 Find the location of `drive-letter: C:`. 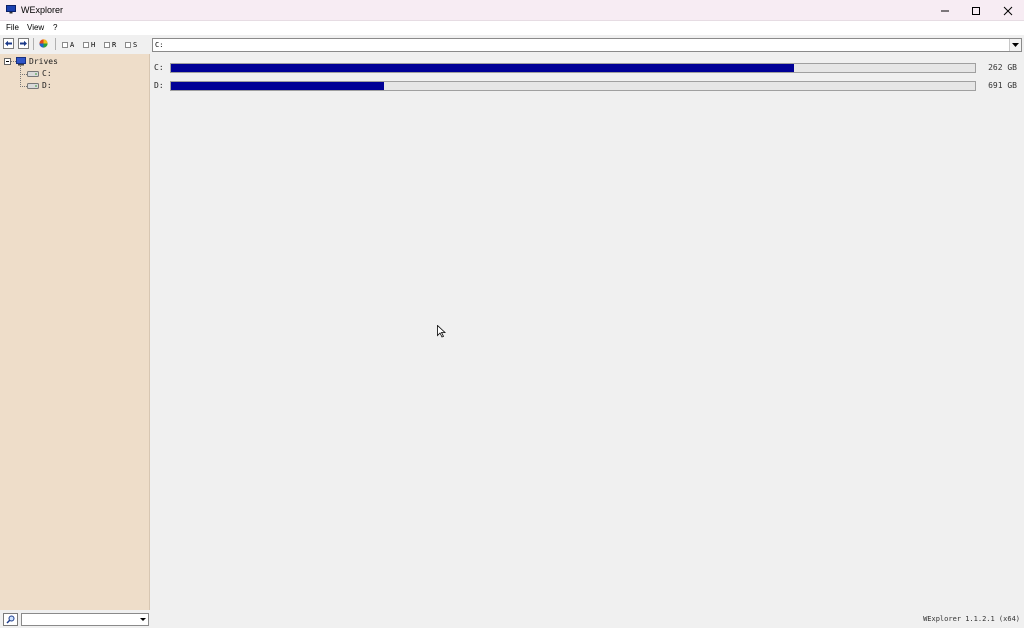

drive-letter: C: is located at coordinates (159, 67).